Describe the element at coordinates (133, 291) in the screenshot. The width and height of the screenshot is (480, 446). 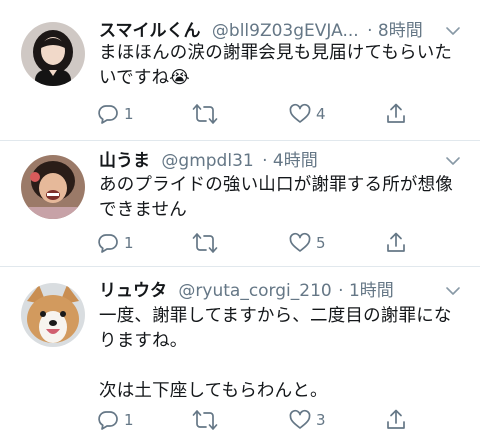
I see `display-name: リュウタ` at that location.